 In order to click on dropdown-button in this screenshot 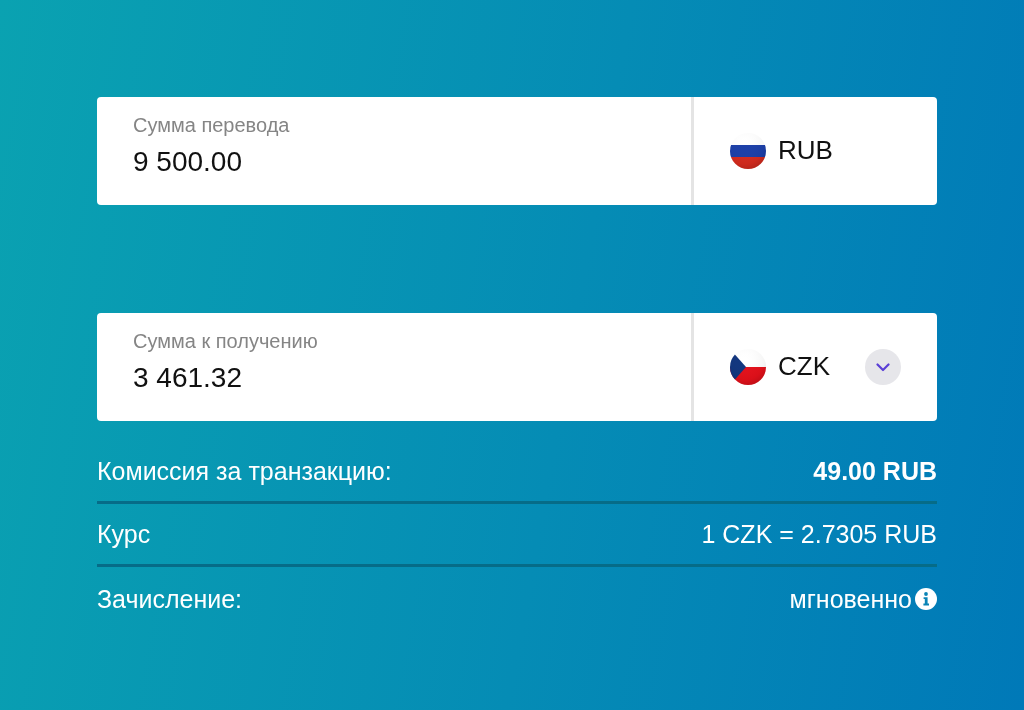, I will do `click(883, 367)`.